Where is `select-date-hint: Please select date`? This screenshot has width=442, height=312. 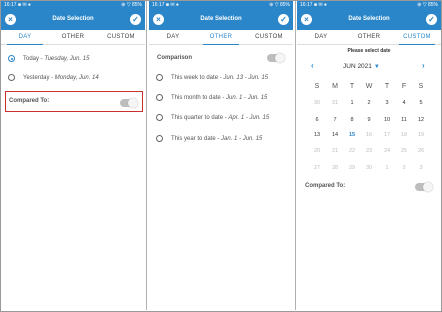 select-date-hint: Please select date is located at coordinates (369, 51).